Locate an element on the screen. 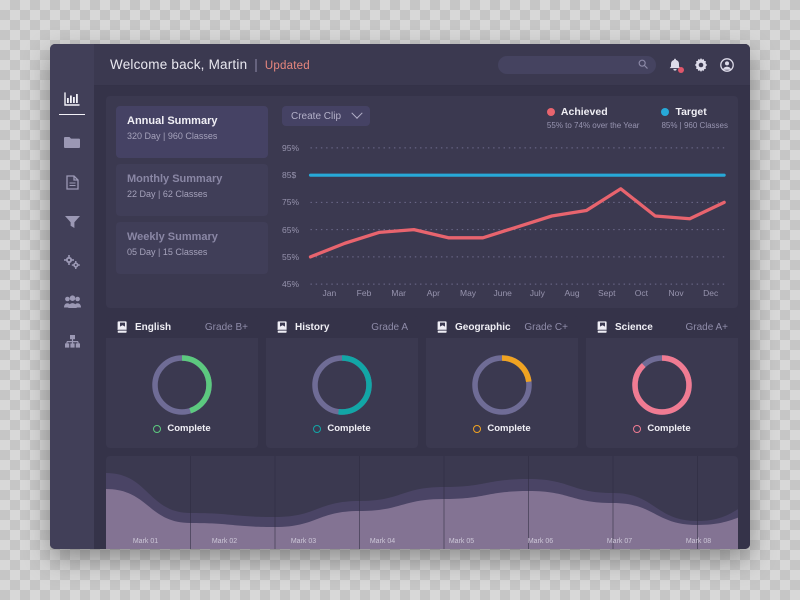 The height and width of the screenshot is (600, 800). sidebar is located at coordinates (72, 296).